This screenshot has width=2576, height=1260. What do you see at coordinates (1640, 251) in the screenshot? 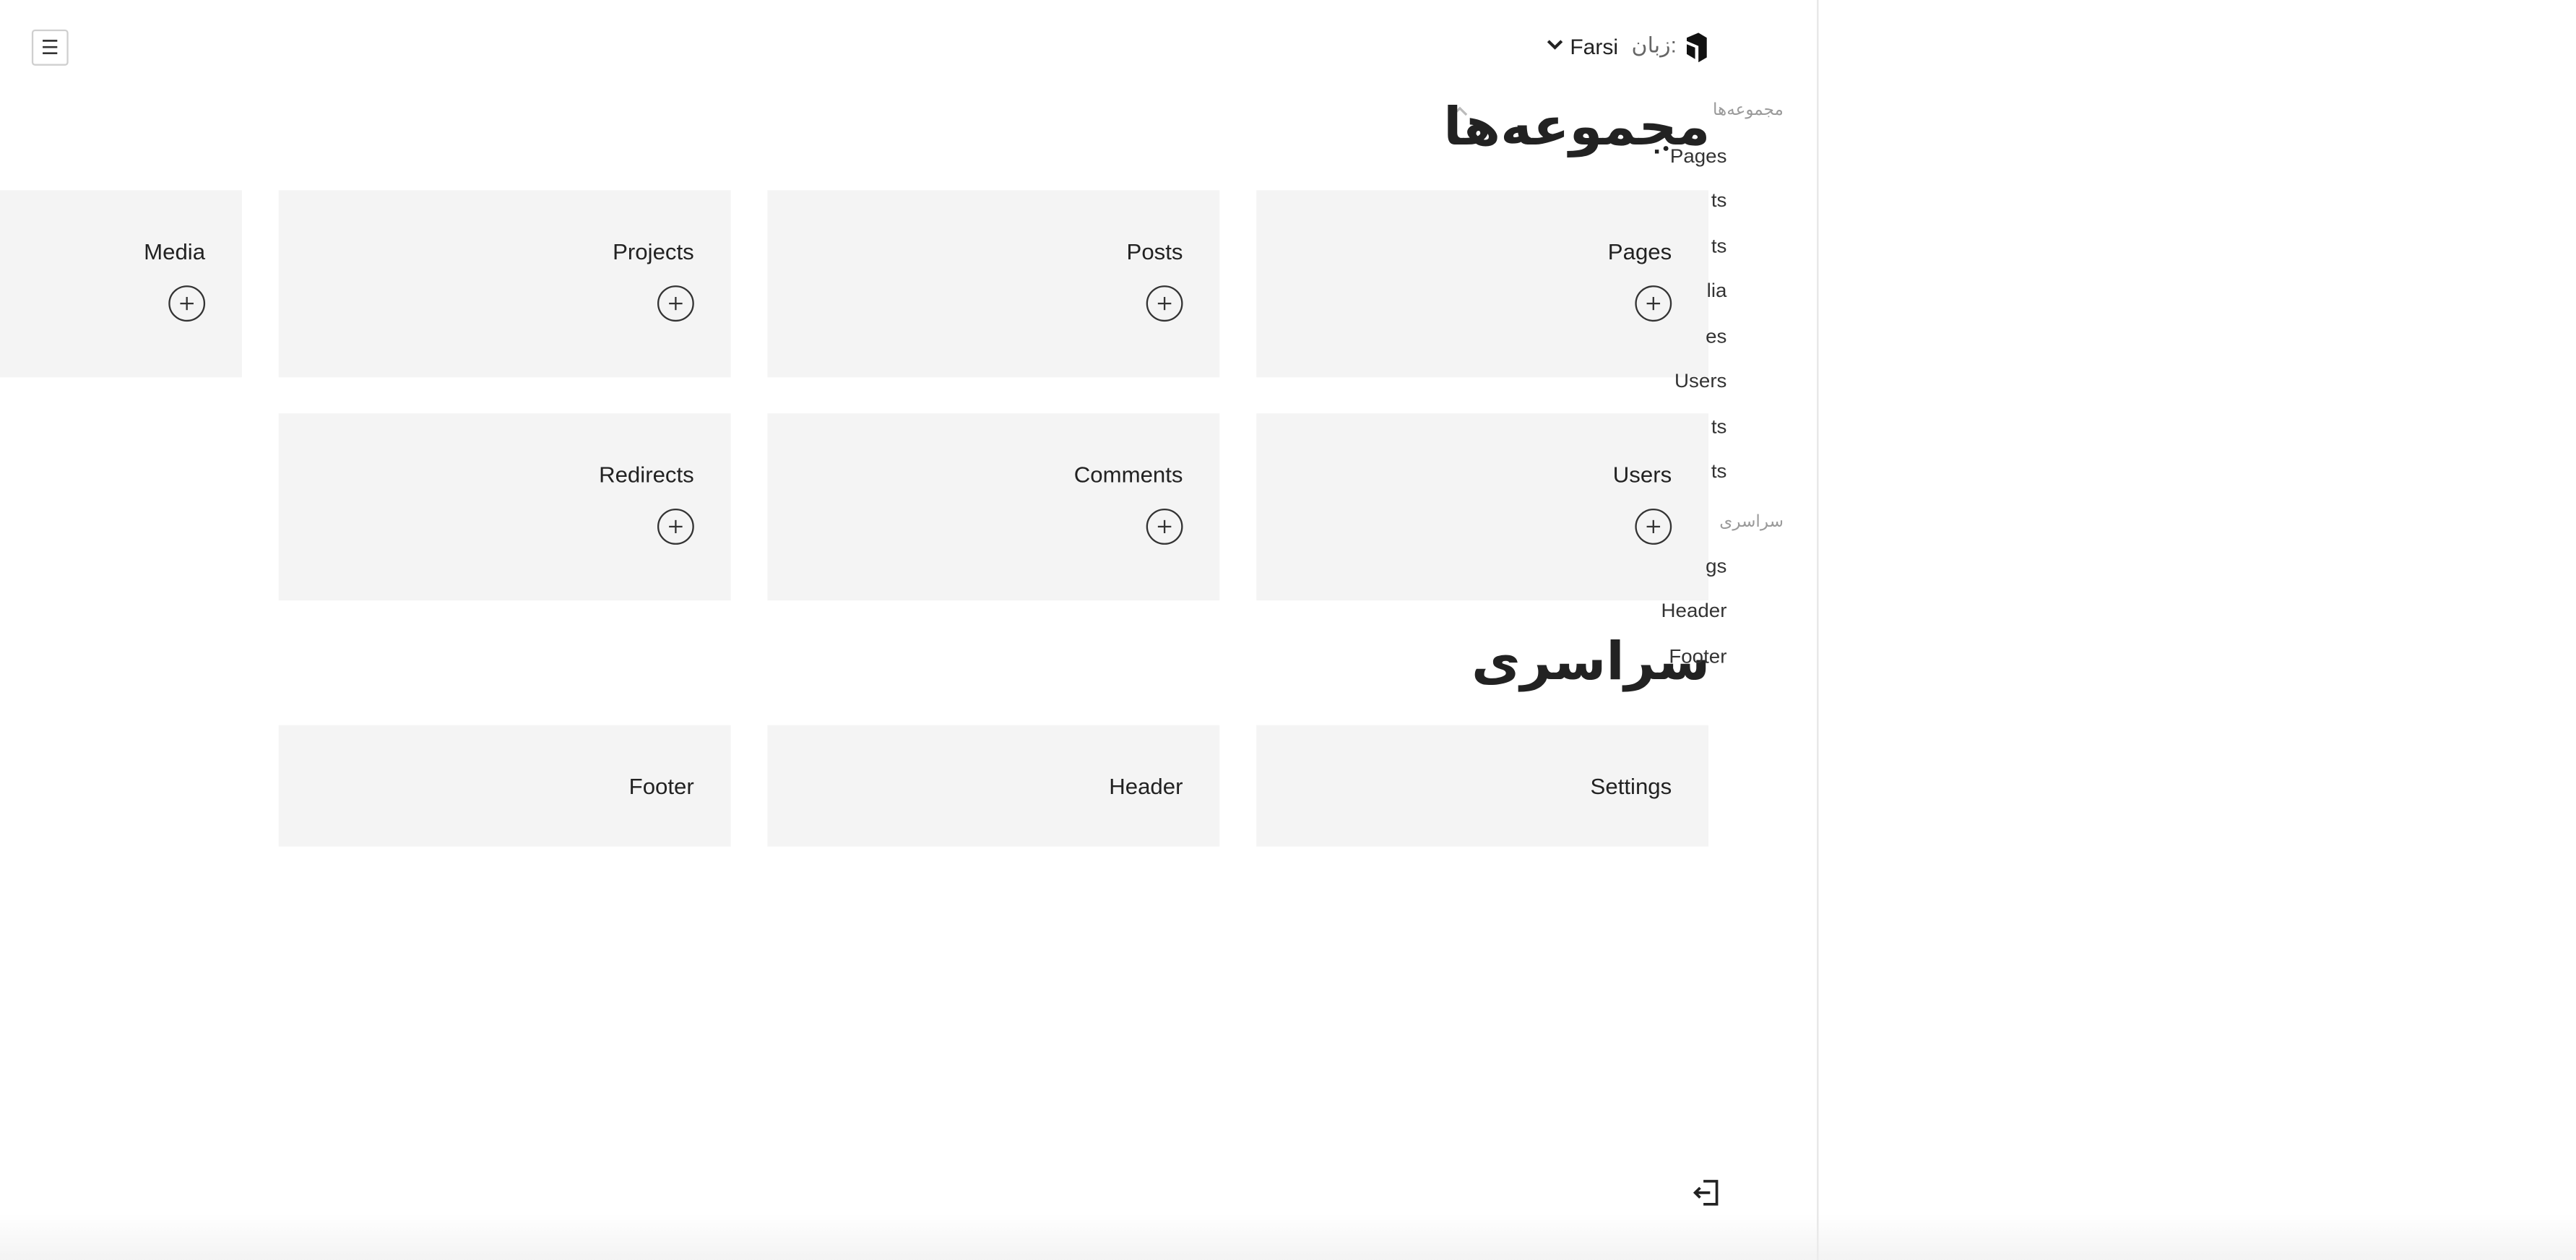
I see `collection-card-label: Pages` at bounding box center [1640, 251].